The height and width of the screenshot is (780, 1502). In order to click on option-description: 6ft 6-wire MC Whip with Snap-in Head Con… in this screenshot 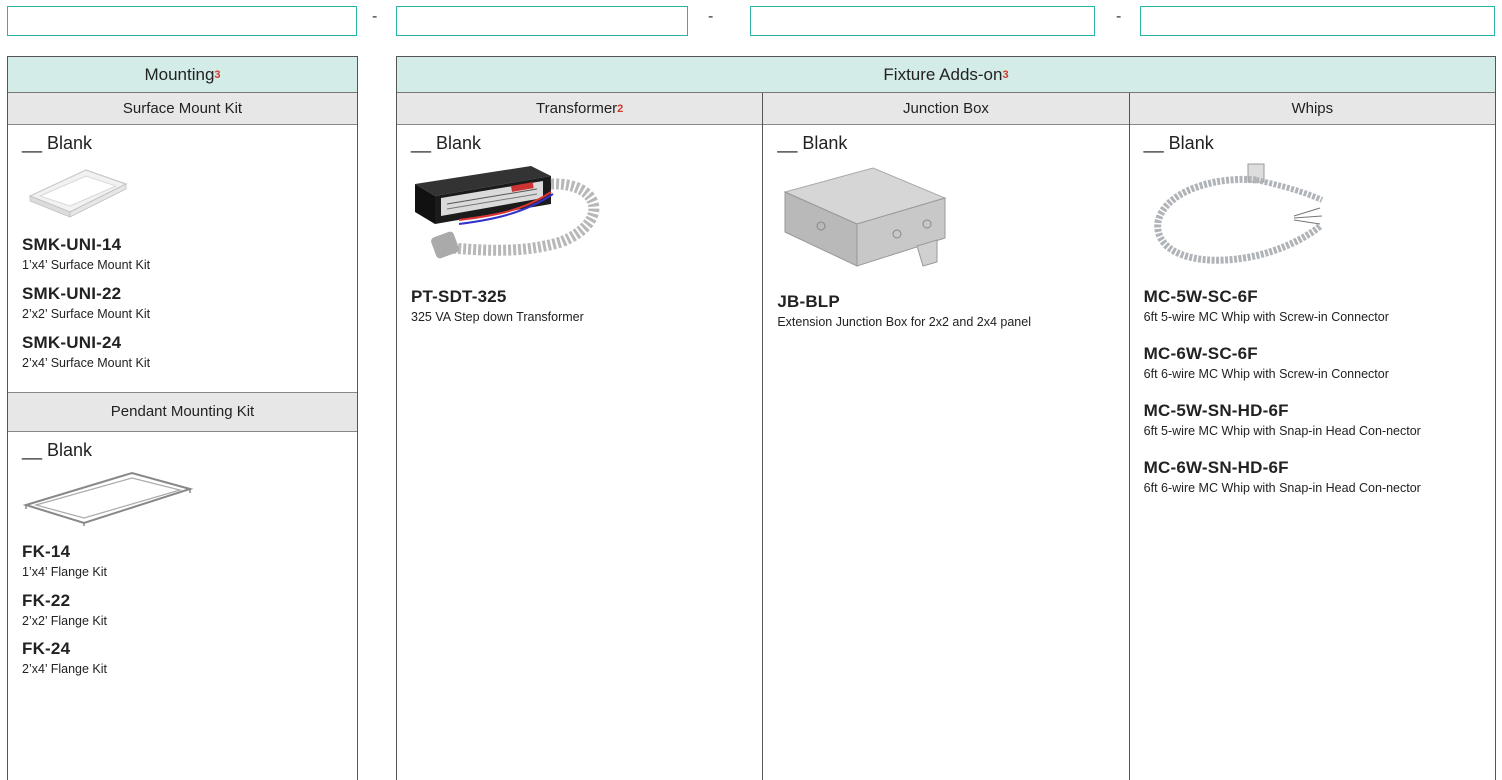, I will do `click(1282, 487)`.